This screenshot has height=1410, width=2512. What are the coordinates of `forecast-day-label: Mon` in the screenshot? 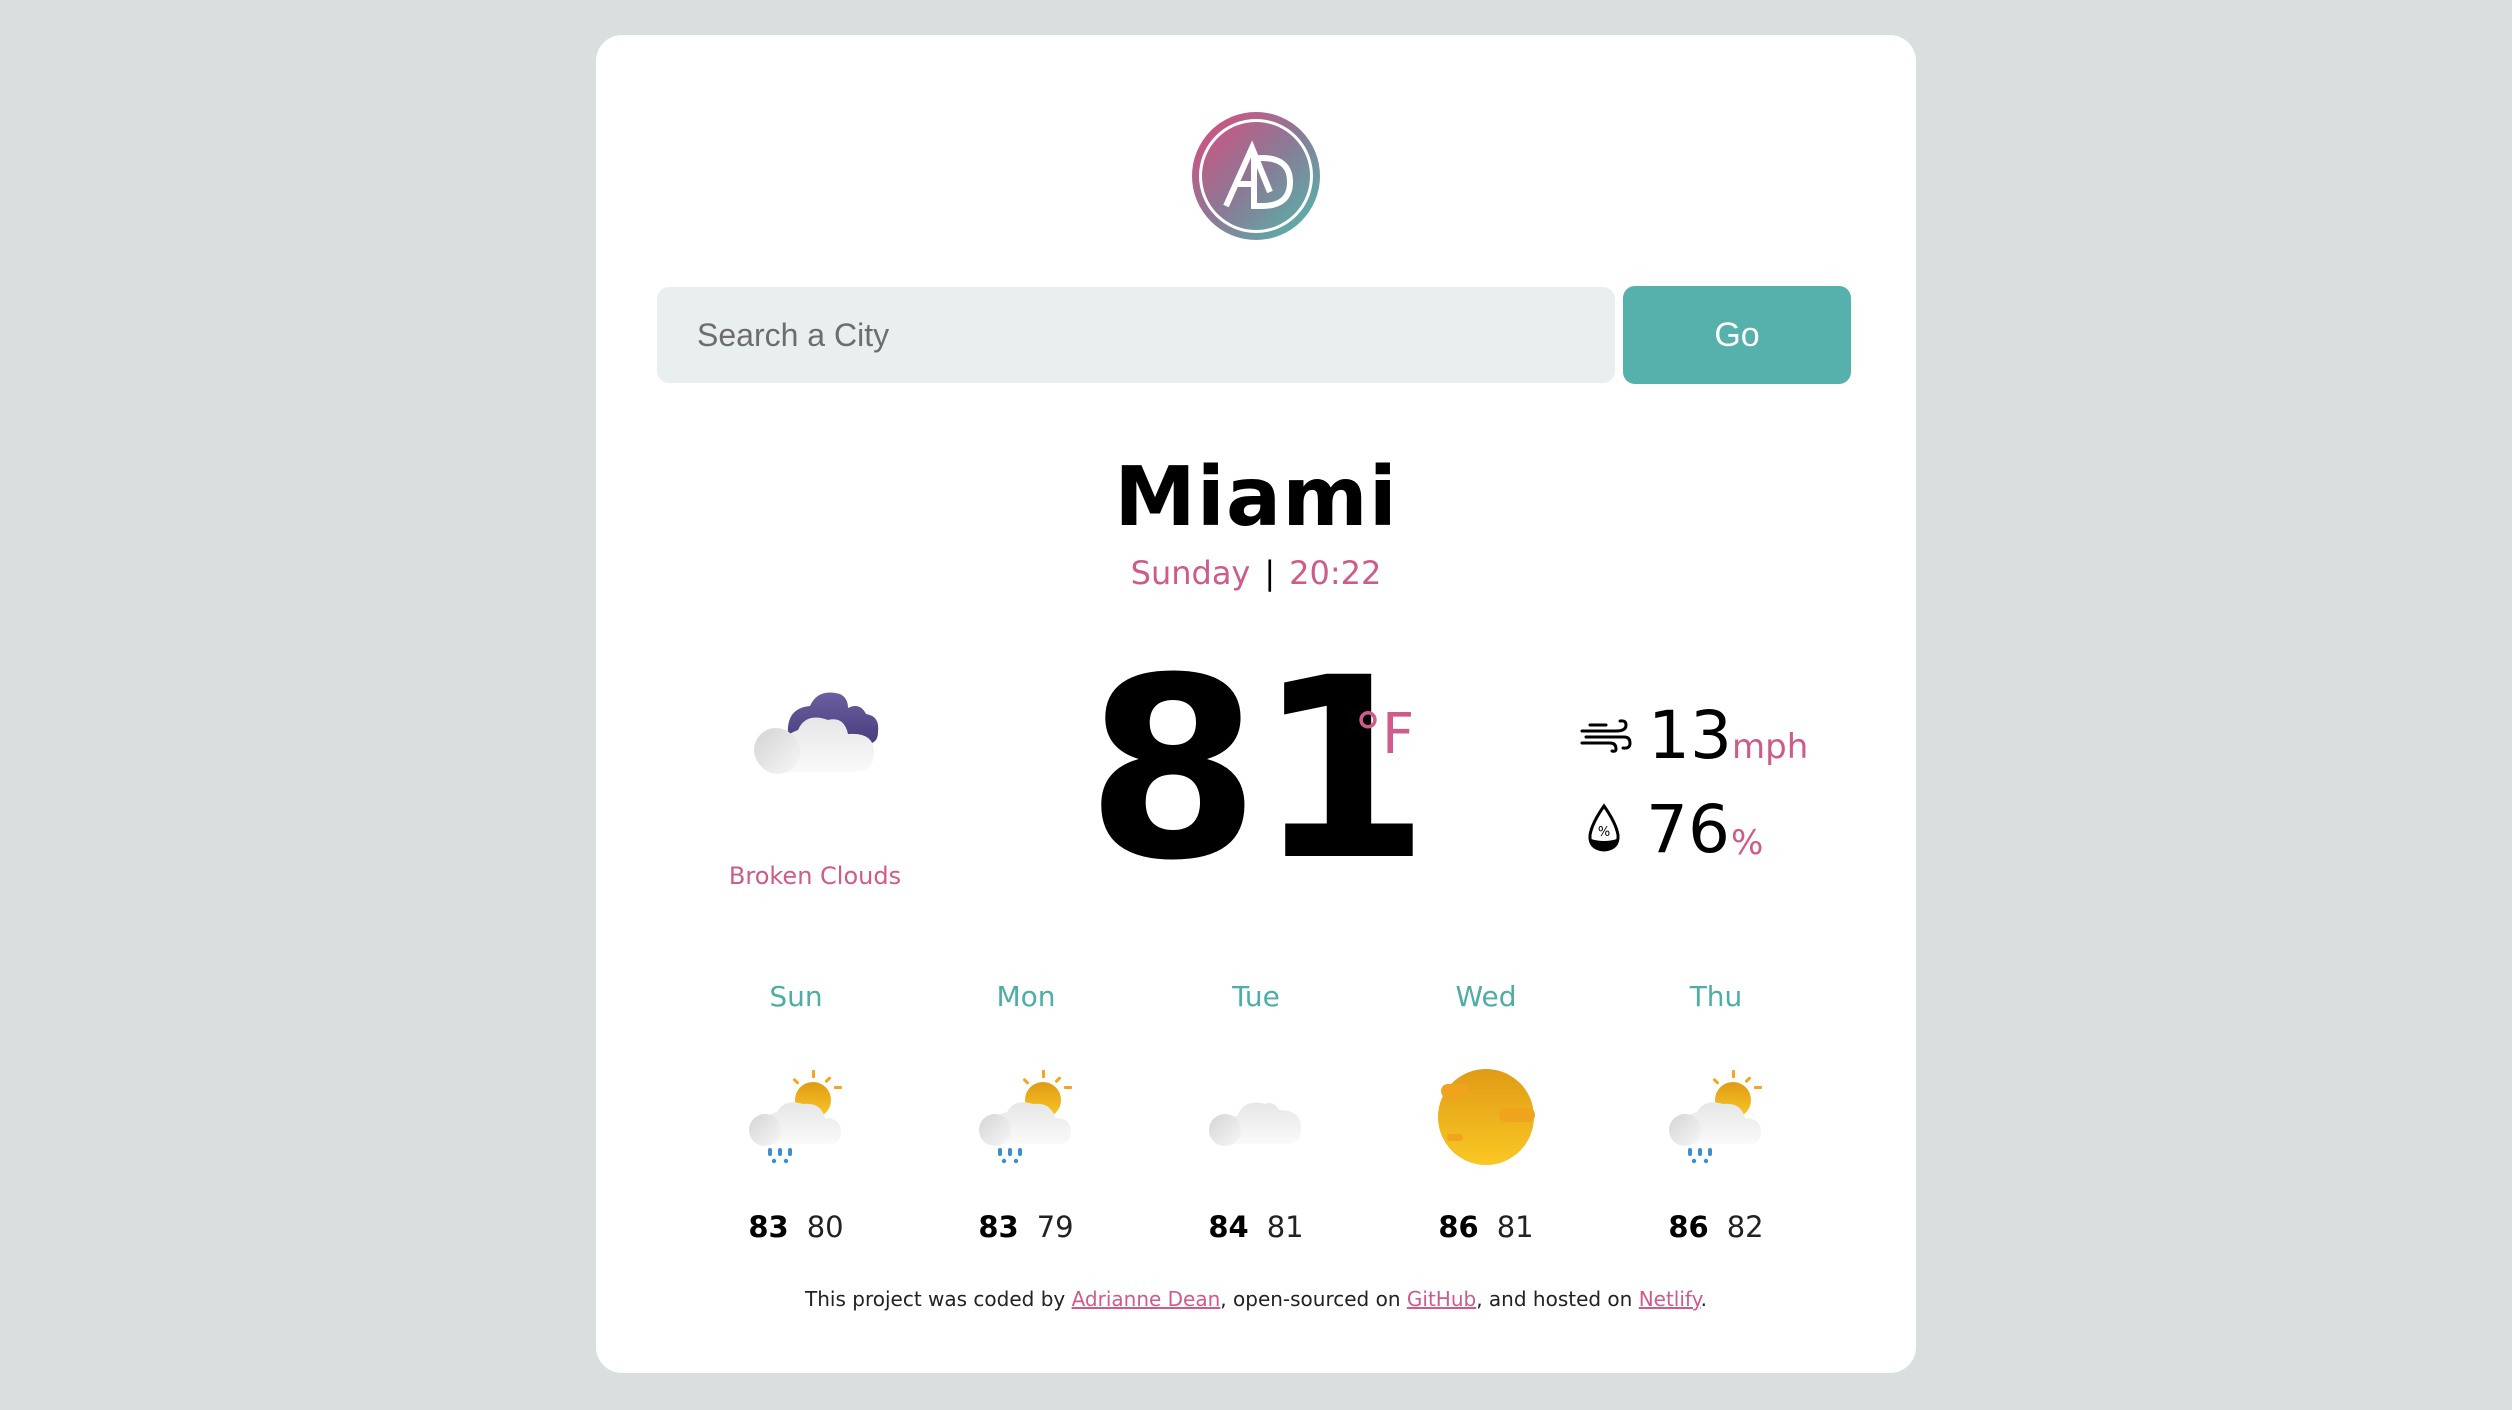 It's located at (1026, 996).